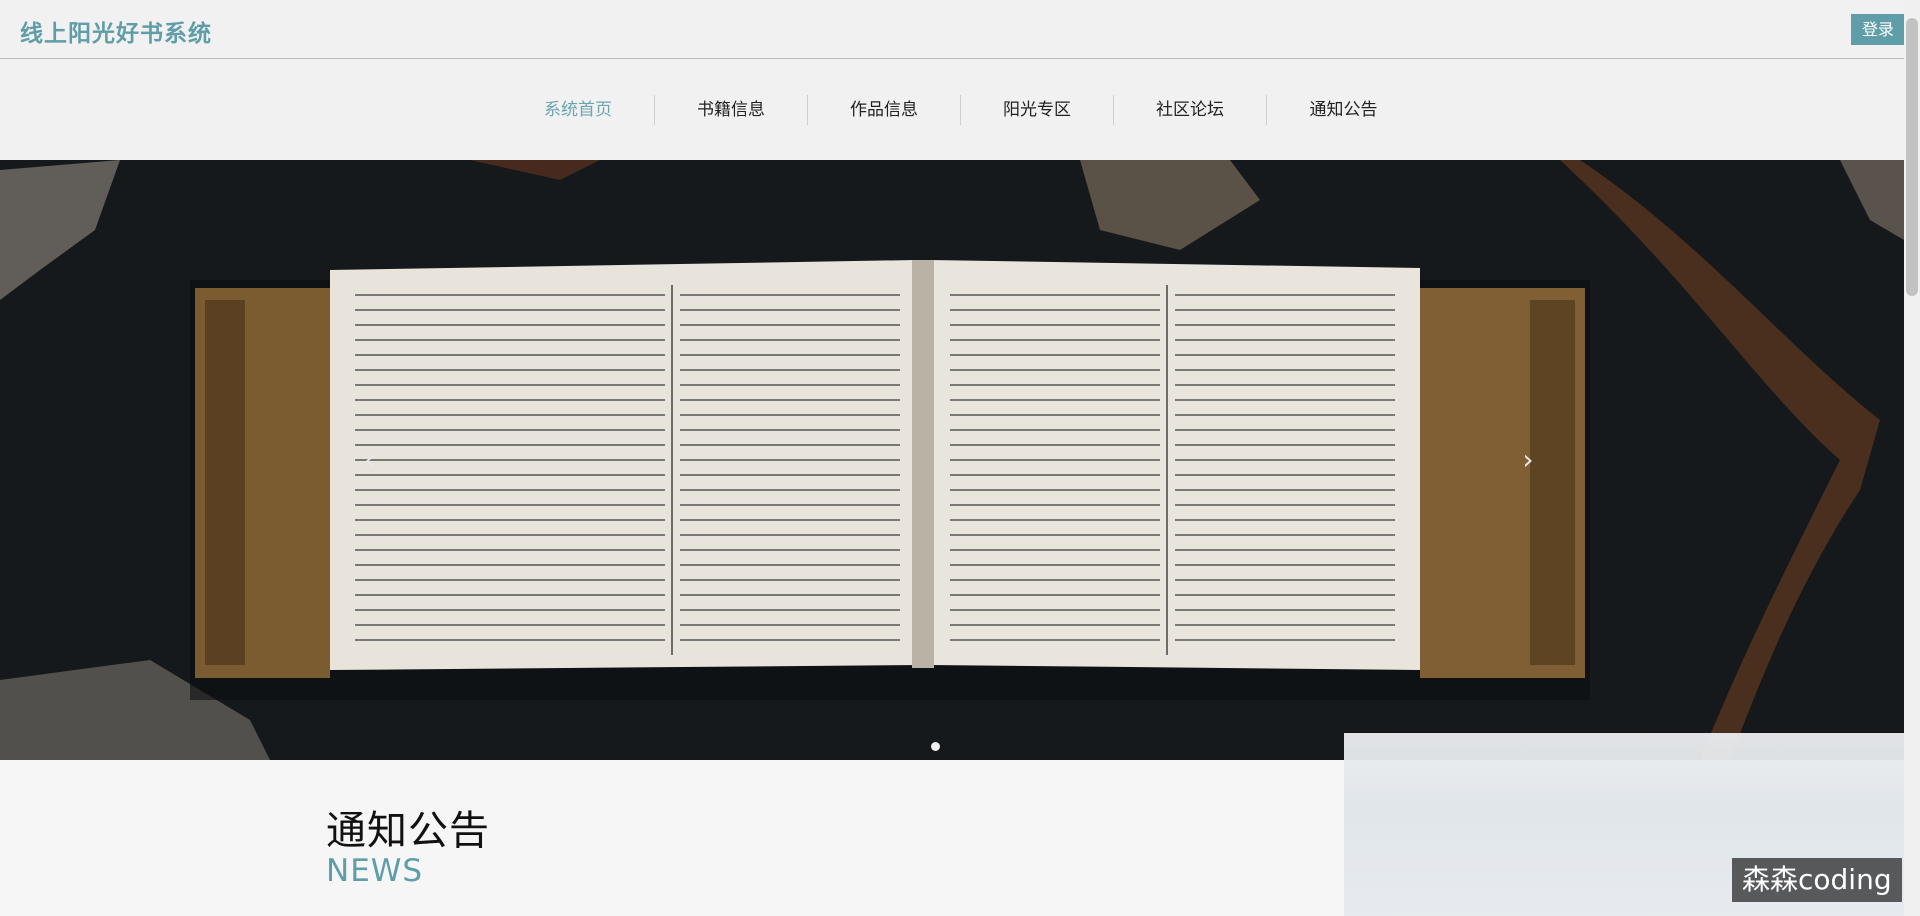 This screenshot has width=1920, height=916. I want to click on news-section-subtitle: NEWS, so click(375, 871).